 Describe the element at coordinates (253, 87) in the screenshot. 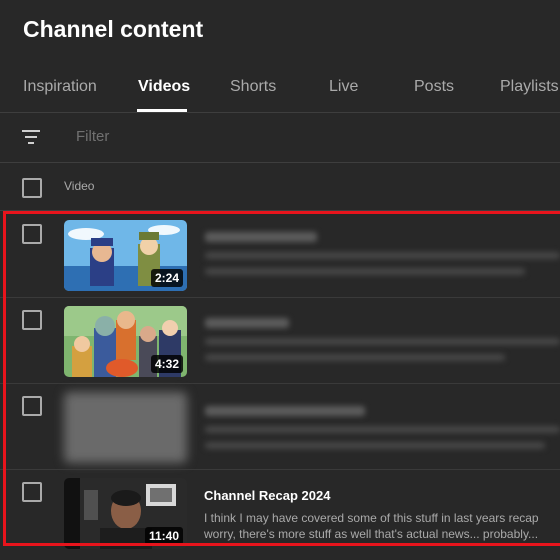

I see `tab-shorts: Shorts` at that location.